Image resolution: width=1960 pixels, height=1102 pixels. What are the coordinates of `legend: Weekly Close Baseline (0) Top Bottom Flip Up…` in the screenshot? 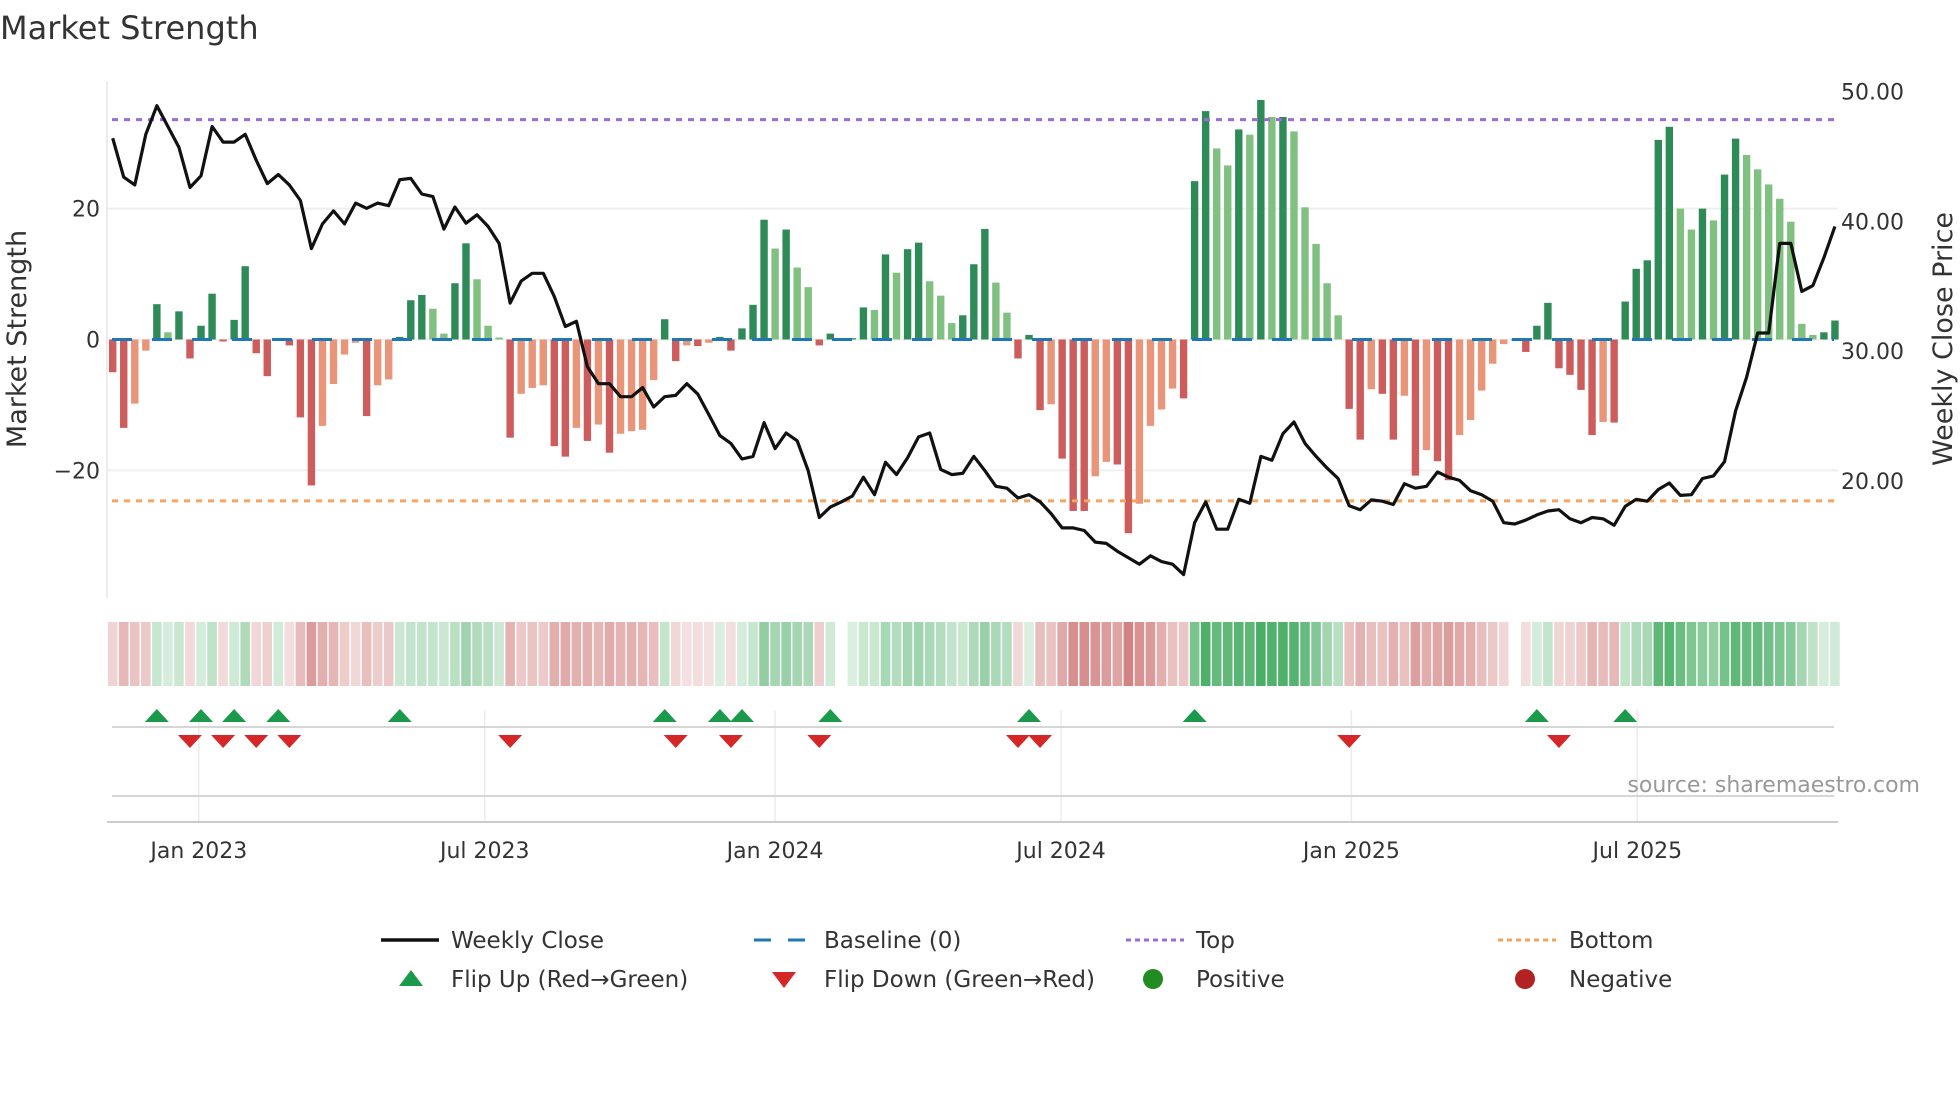 It's located at (1026, 960).